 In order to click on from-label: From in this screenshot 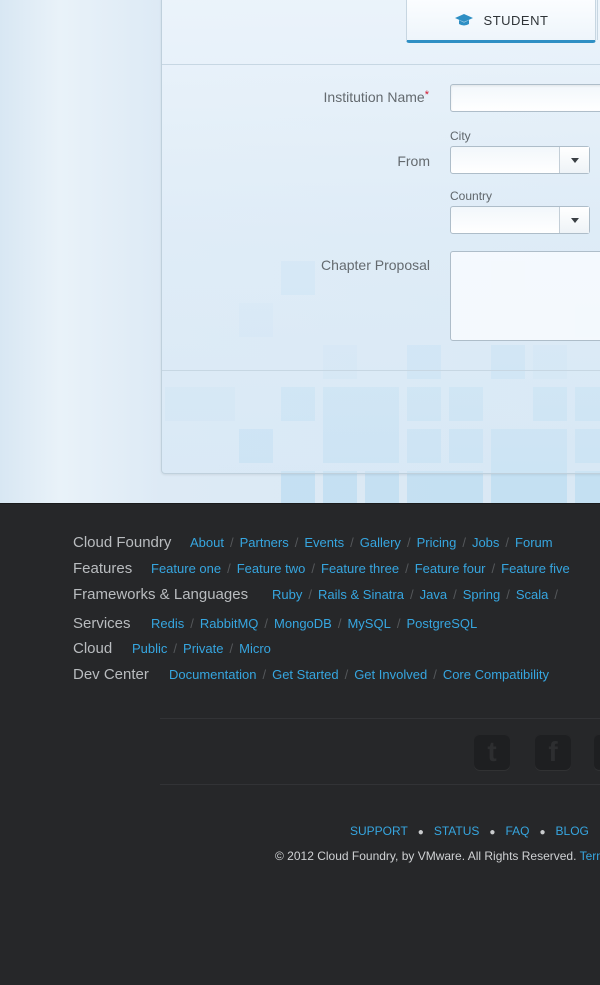, I will do `click(413, 161)`.